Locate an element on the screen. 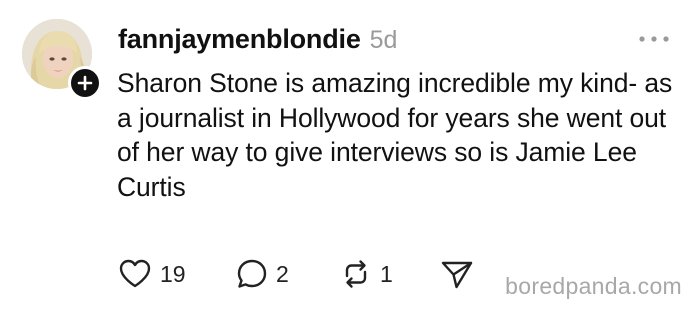 Image resolution: width=700 pixels, height=311 pixels. like-count: 19 is located at coordinates (173, 273).